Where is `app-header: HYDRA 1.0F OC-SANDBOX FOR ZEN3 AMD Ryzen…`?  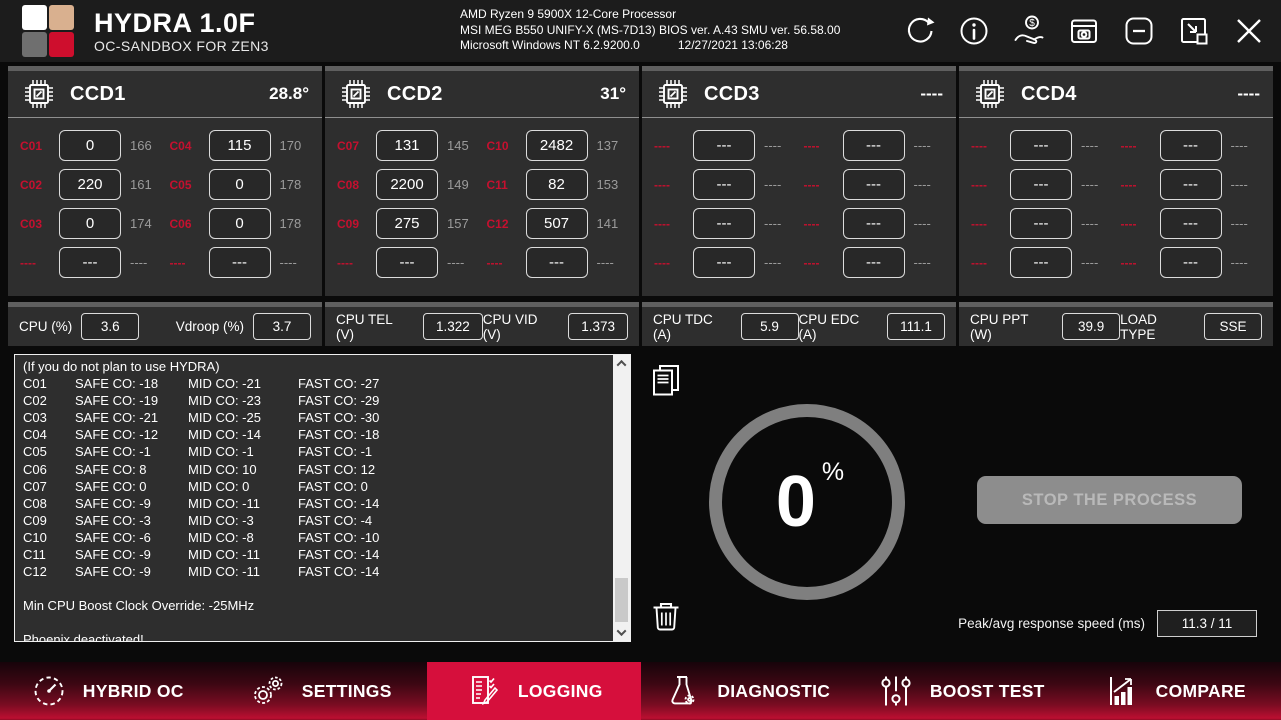 app-header: HYDRA 1.0F OC-SANDBOX FOR ZEN3 AMD Ryzen… is located at coordinates (640, 31).